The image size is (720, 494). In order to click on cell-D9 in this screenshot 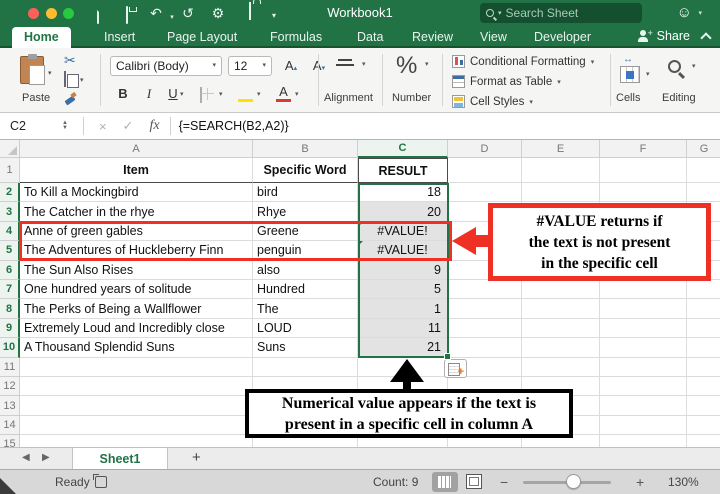, I will do `click(485, 328)`.